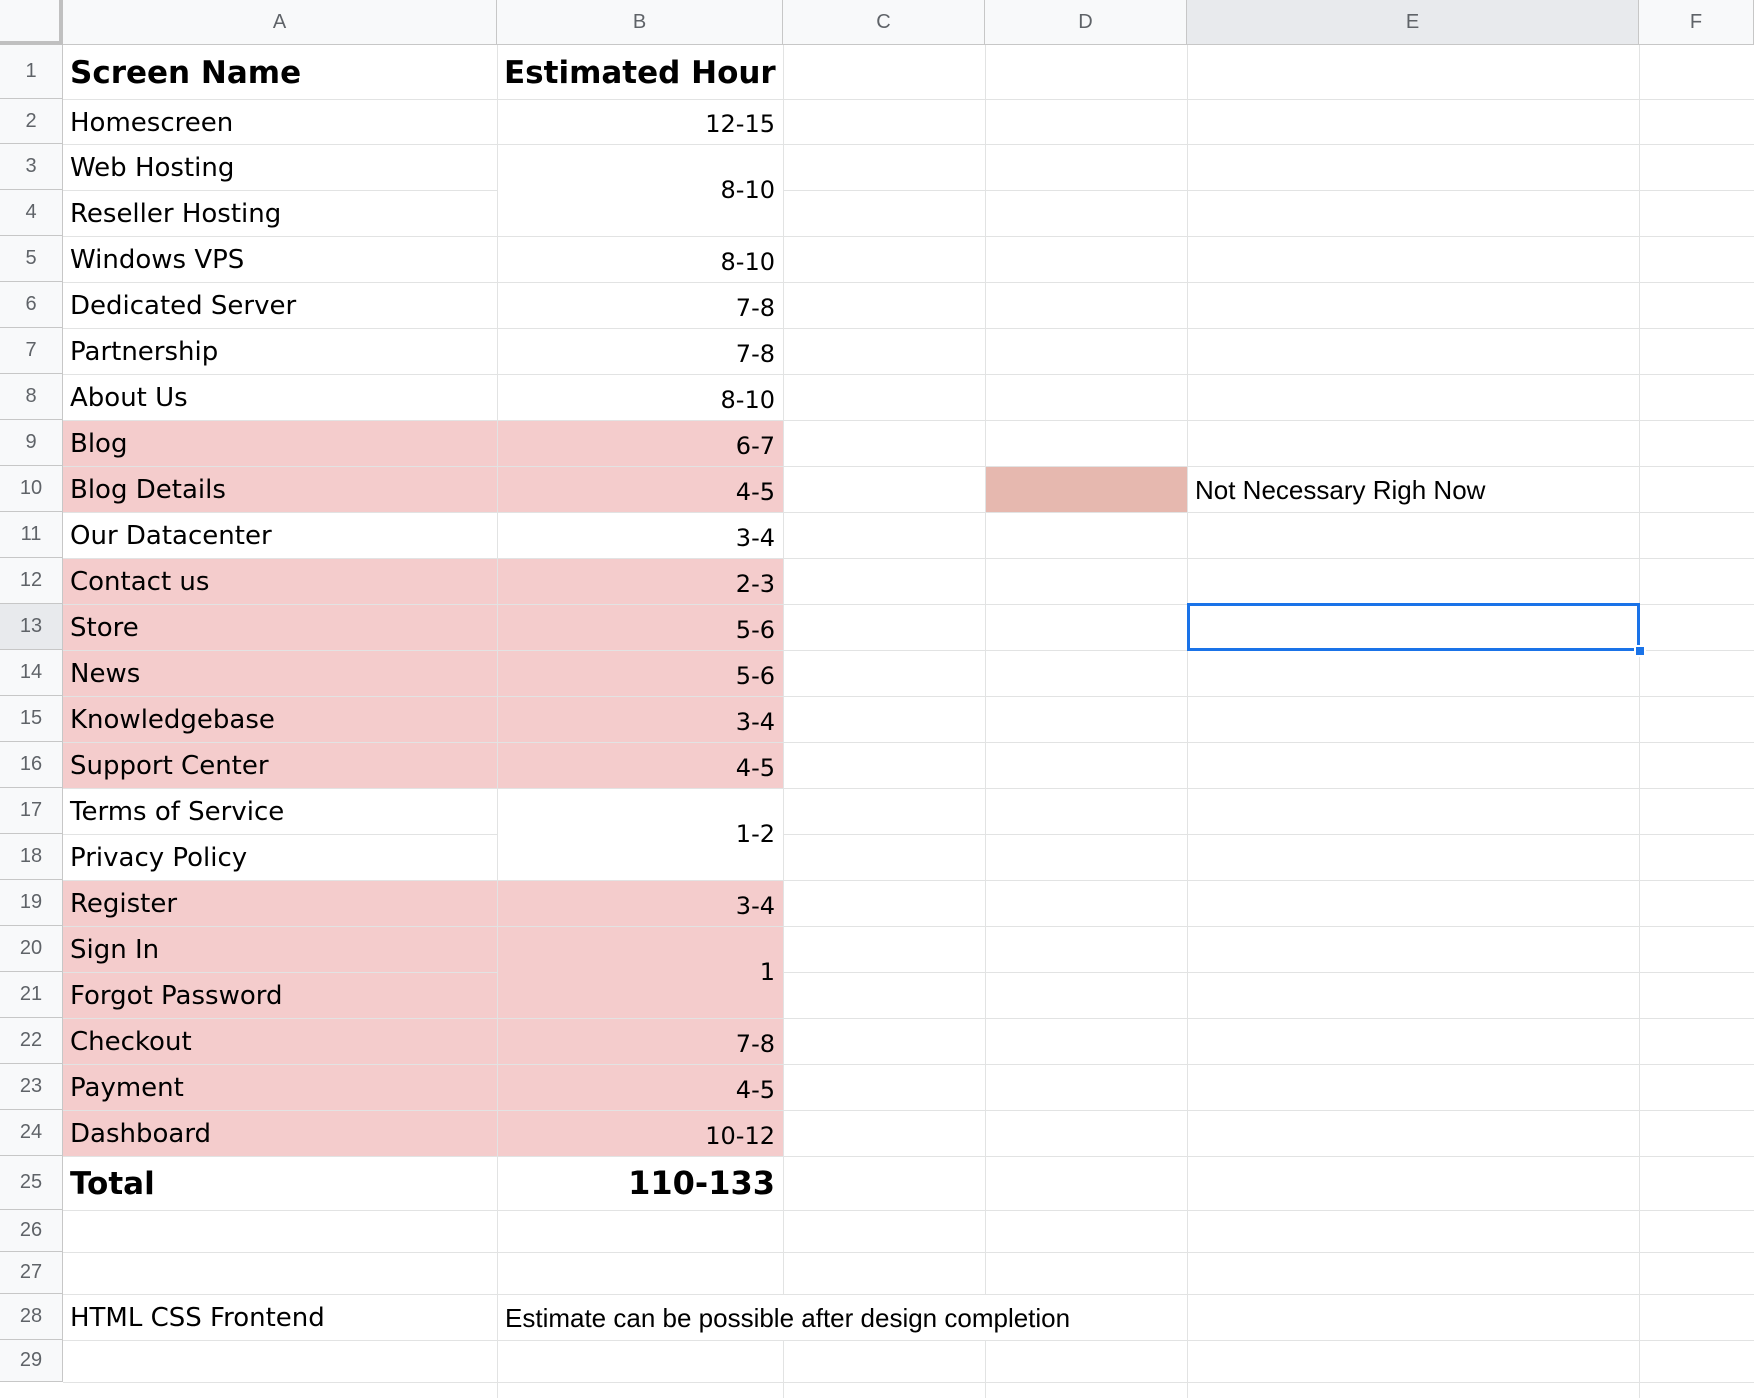  Describe the element at coordinates (280, 72) in the screenshot. I see `header-screen-name: Screen Name` at that location.